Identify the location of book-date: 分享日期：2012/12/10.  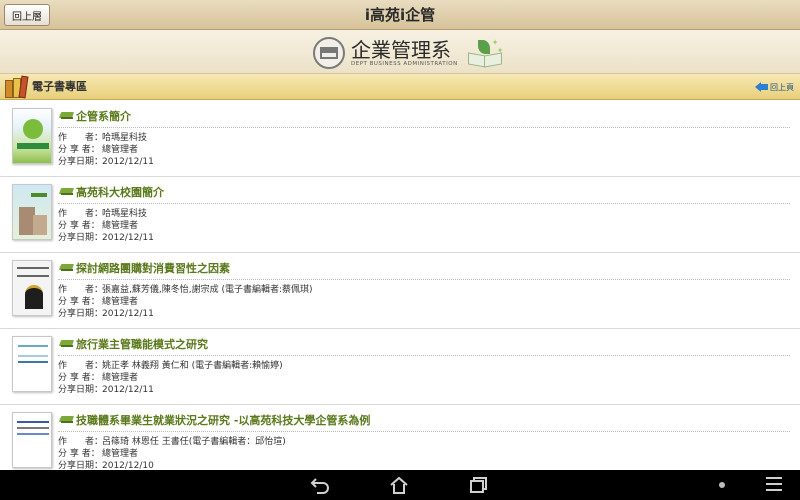
(106, 465).